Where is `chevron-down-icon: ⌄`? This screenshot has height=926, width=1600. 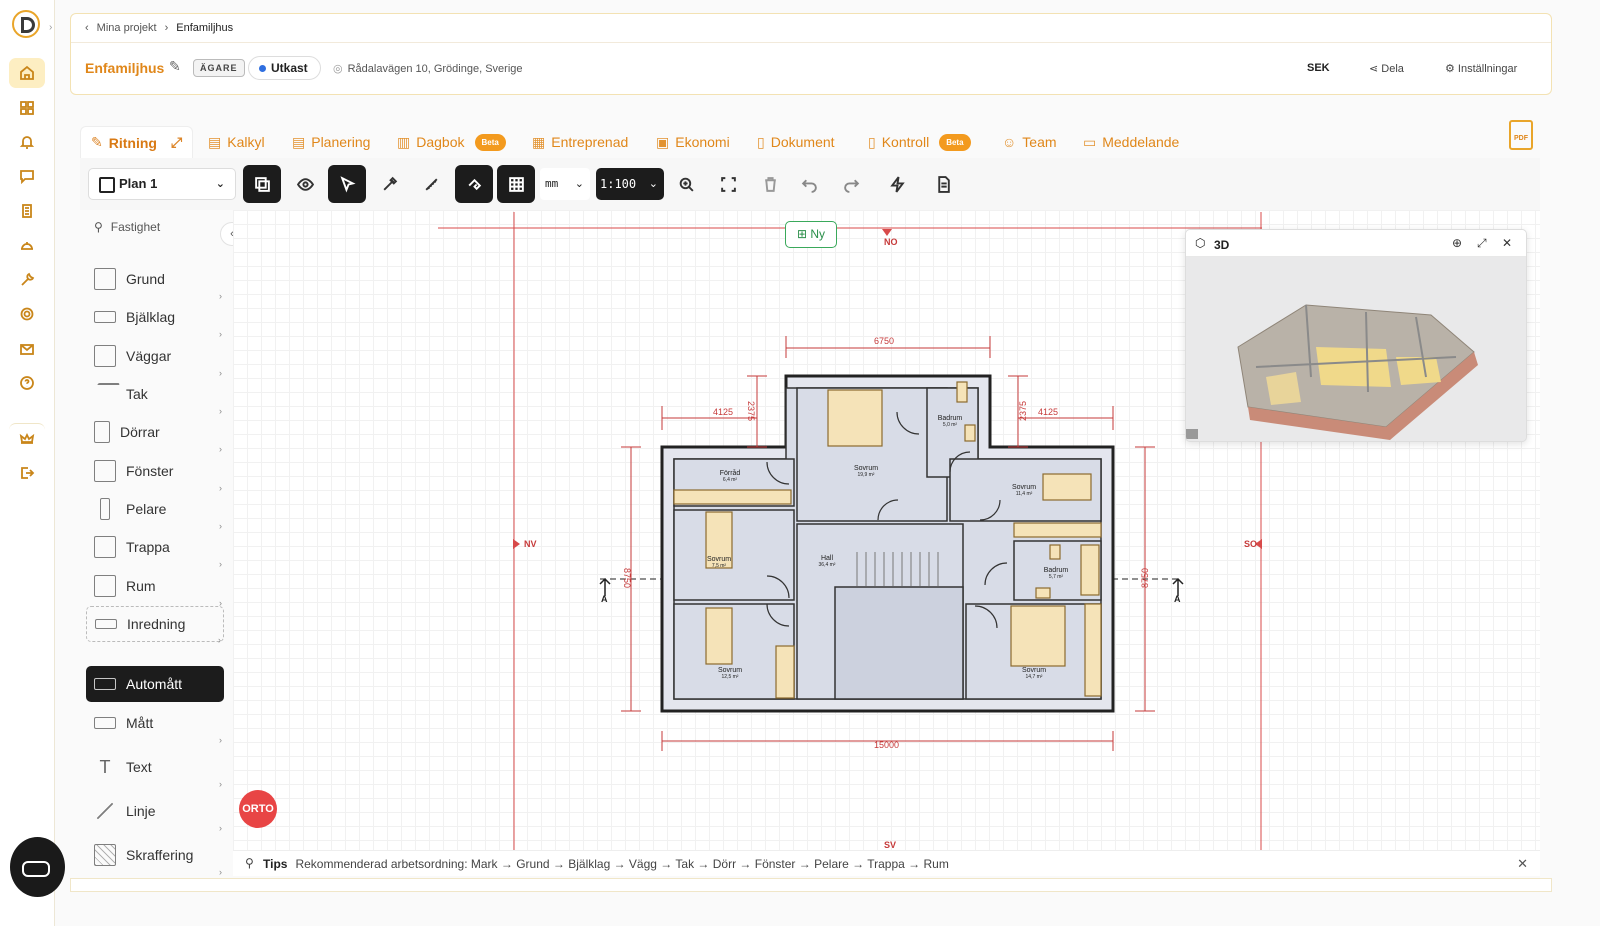
chevron-down-icon: ⌄ is located at coordinates (579, 184).